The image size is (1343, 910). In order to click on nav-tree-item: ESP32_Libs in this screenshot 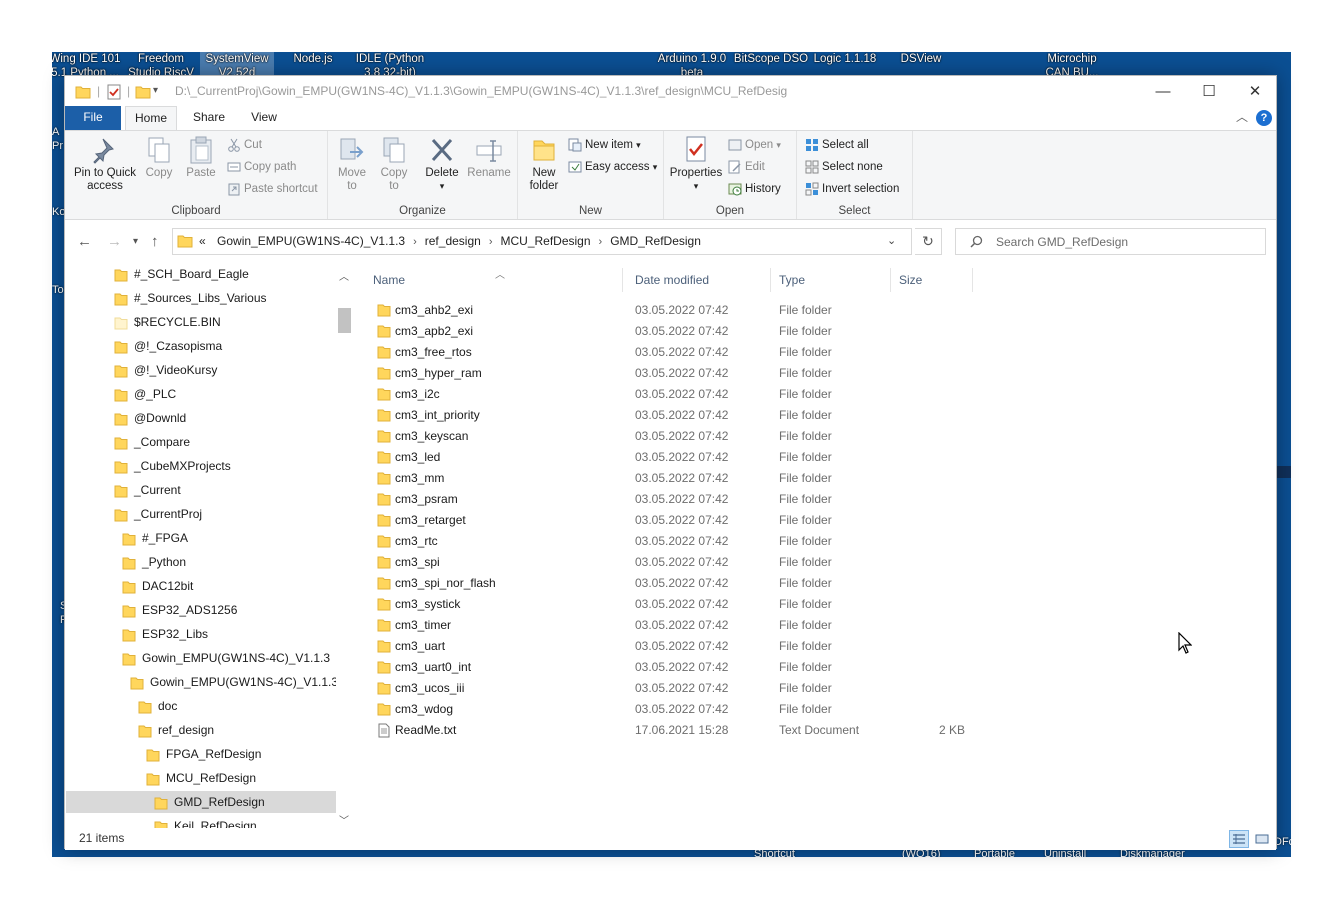, I will do `click(201, 634)`.